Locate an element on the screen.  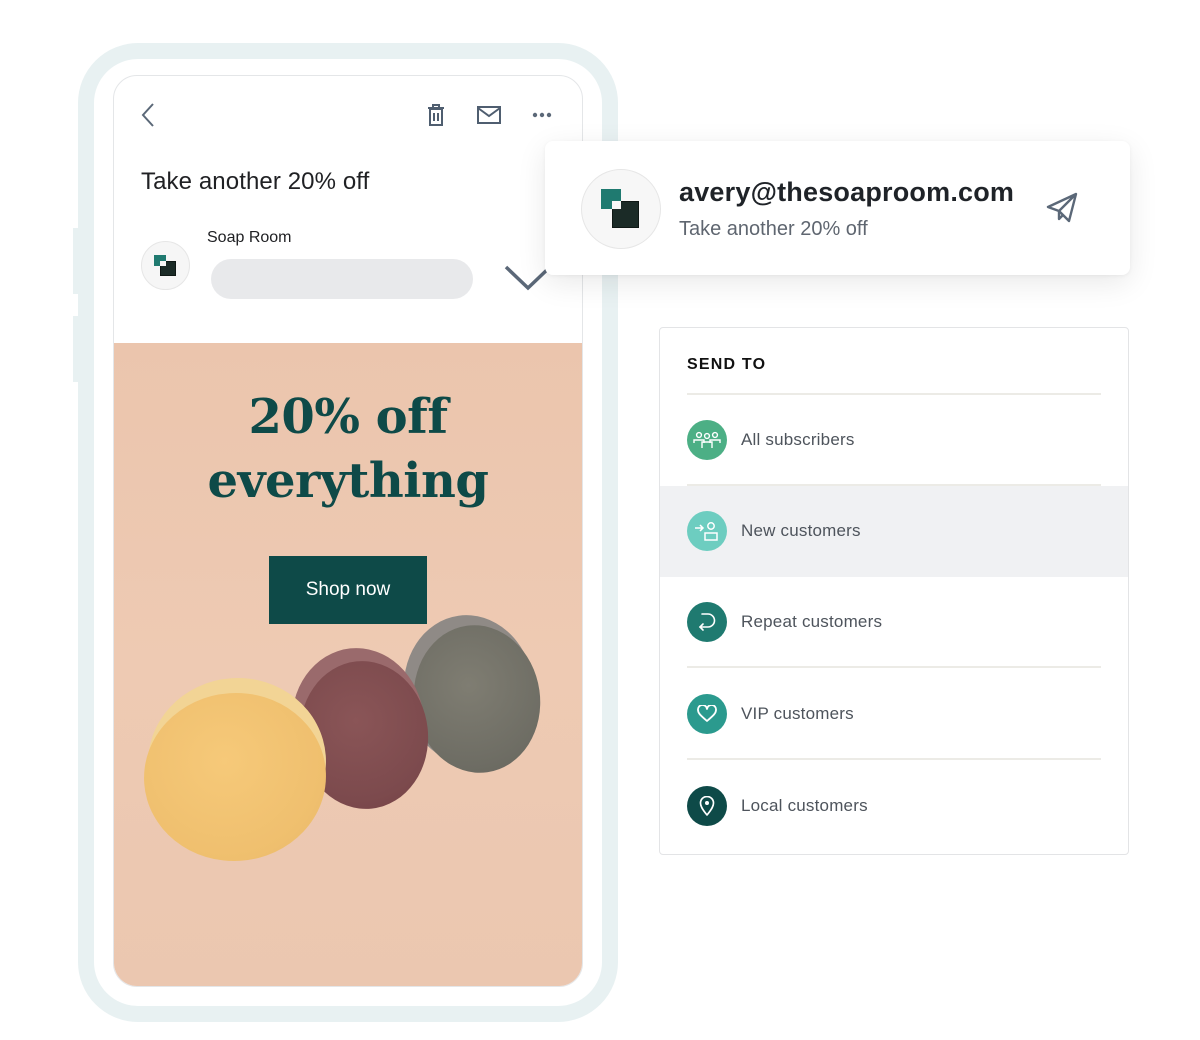
back-icon is located at coordinates (147, 115).